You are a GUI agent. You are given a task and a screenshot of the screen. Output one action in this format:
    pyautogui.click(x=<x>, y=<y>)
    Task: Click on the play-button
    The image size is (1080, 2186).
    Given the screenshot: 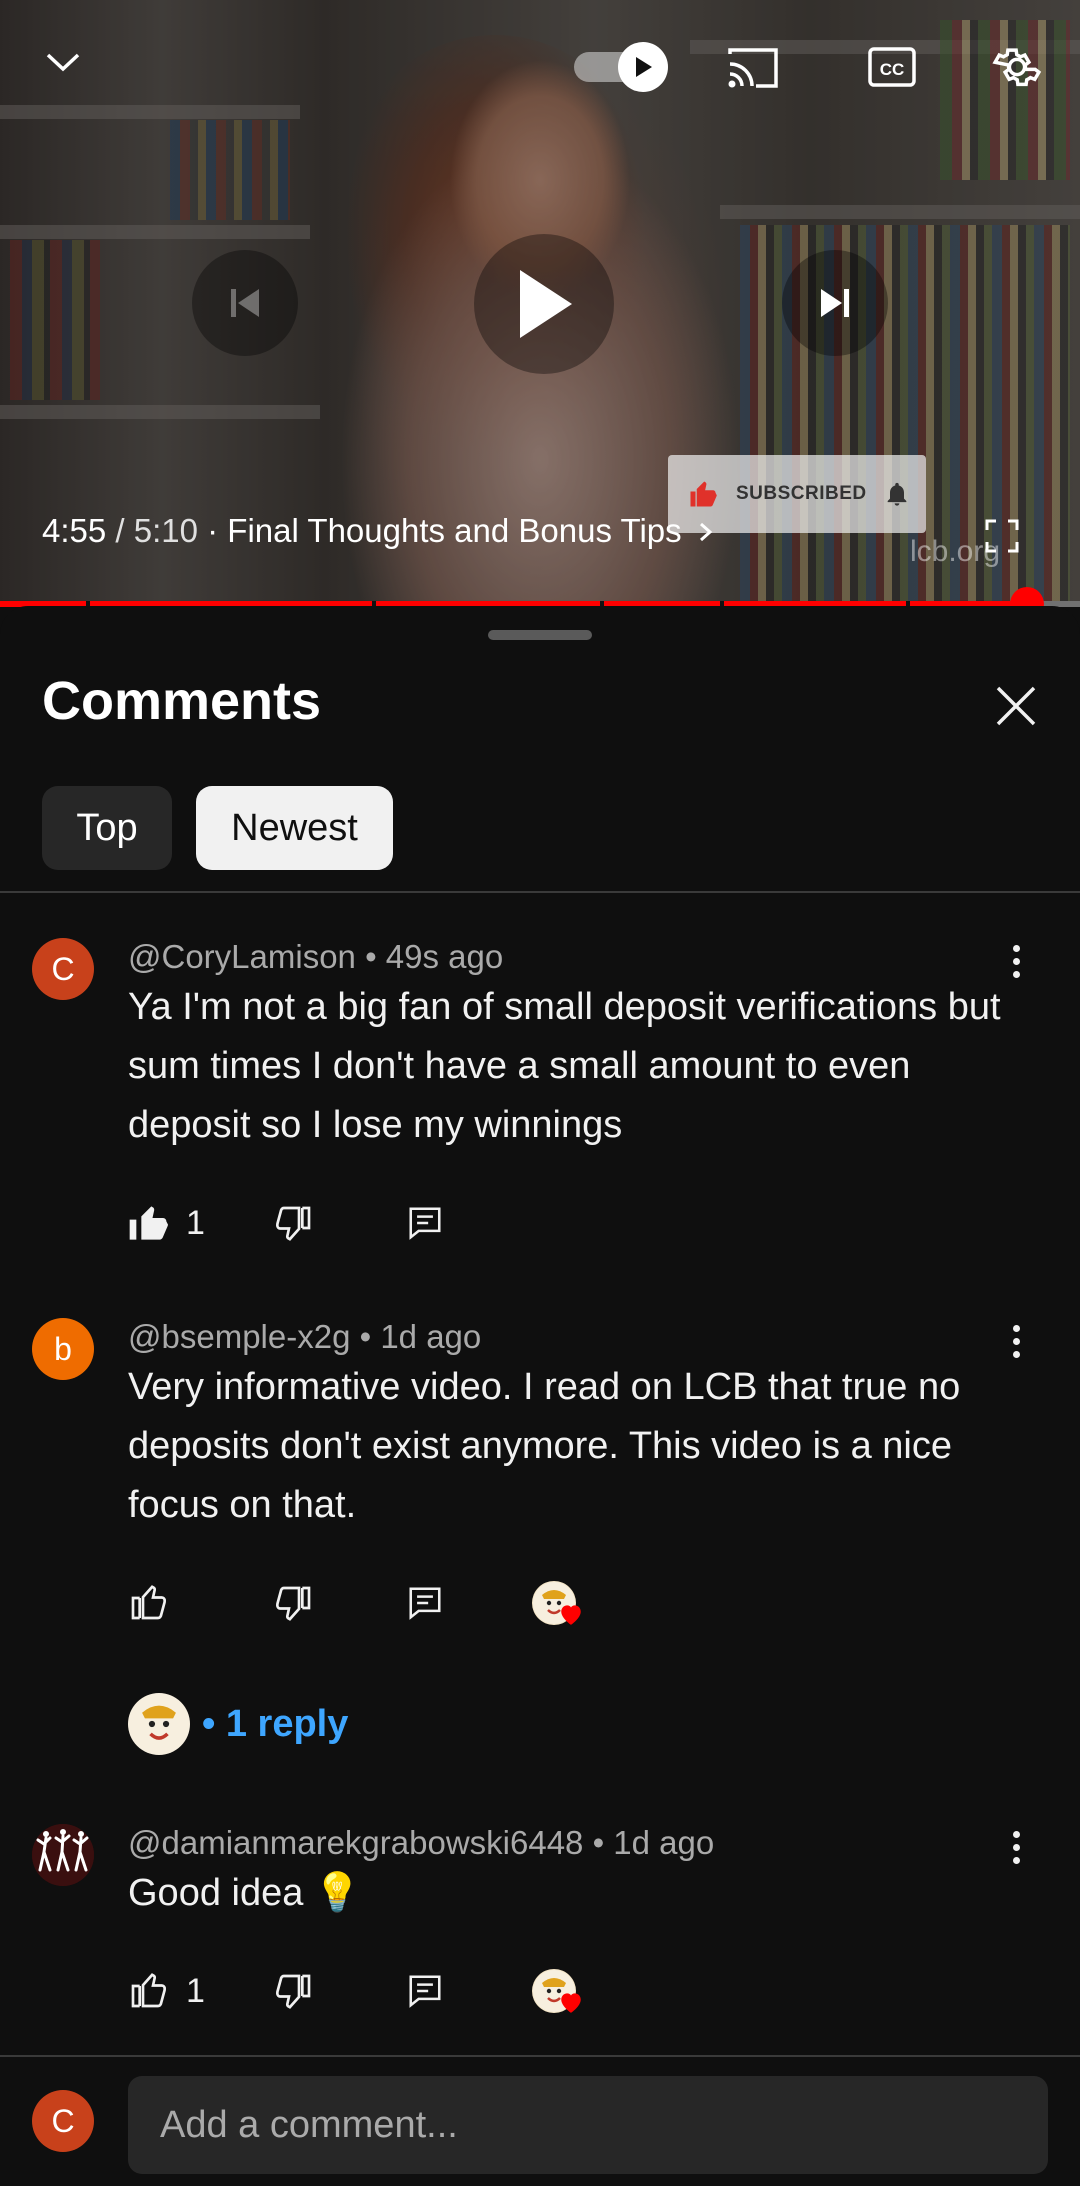 What is the action you would take?
    pyautogui.click(x=544, y=304)
    